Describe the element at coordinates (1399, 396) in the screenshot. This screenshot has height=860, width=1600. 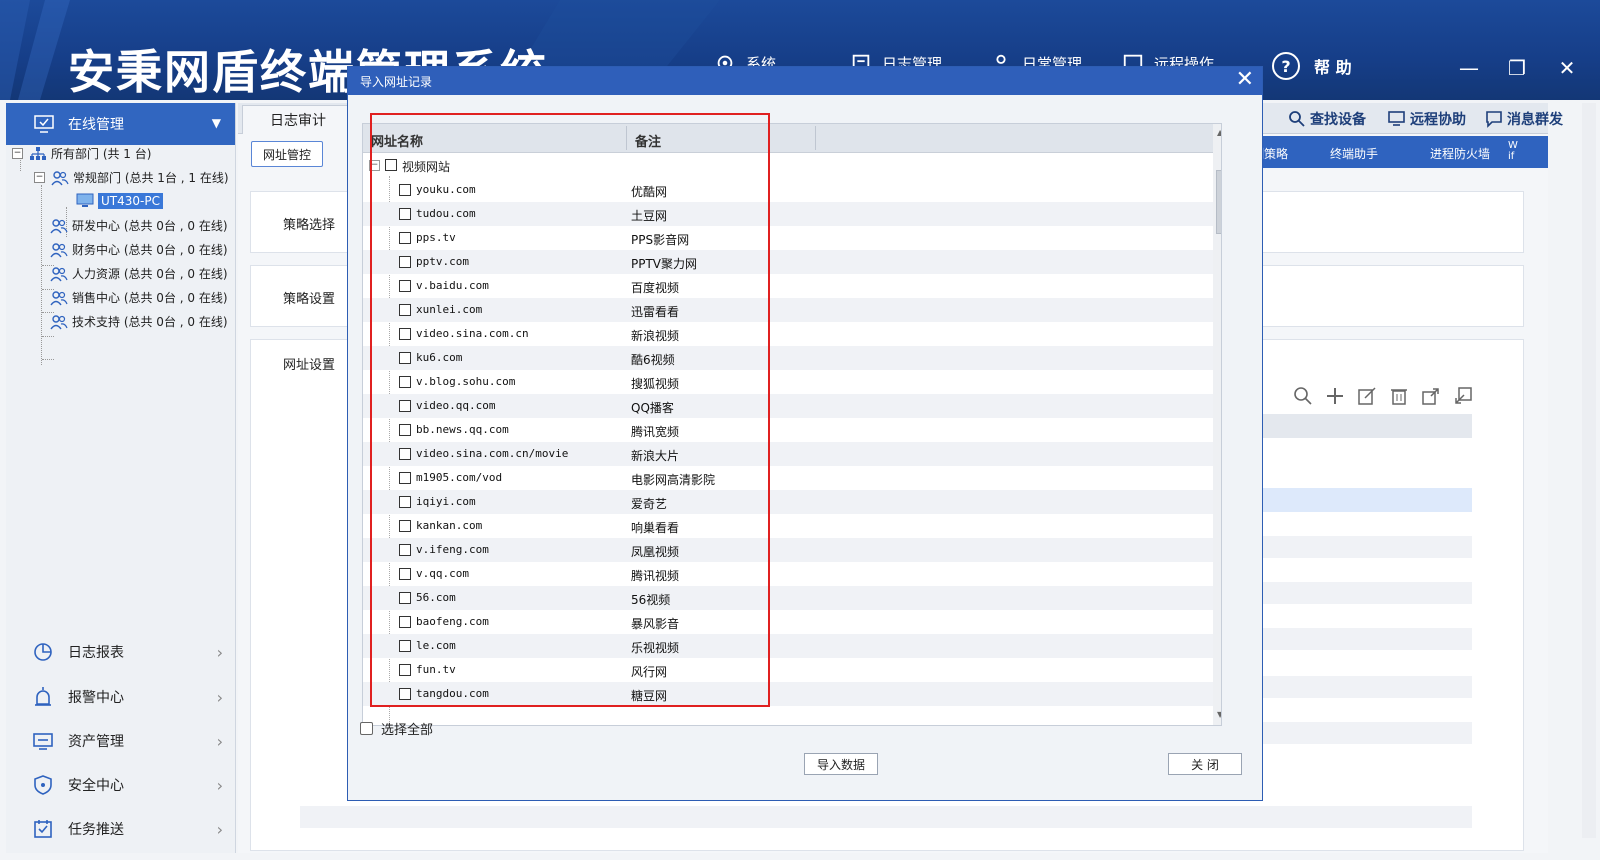
I see `delete-icon` at that location.